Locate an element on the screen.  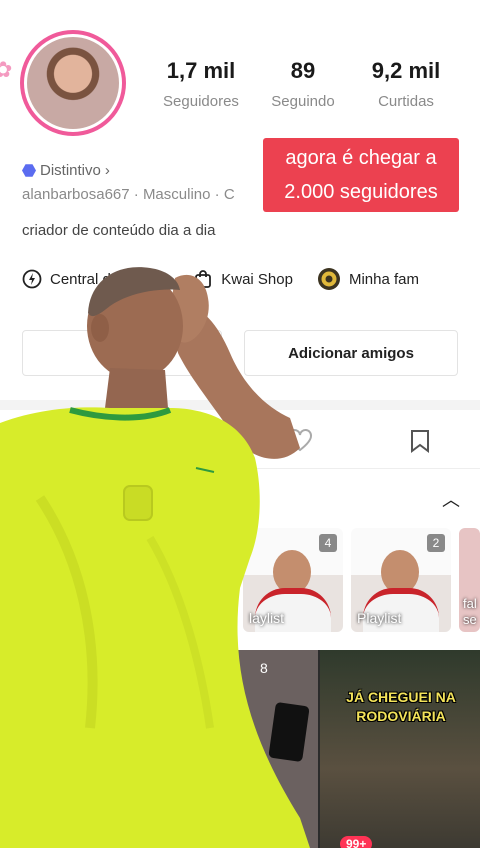
video-thumbnail is located at coordinates (79, 749).